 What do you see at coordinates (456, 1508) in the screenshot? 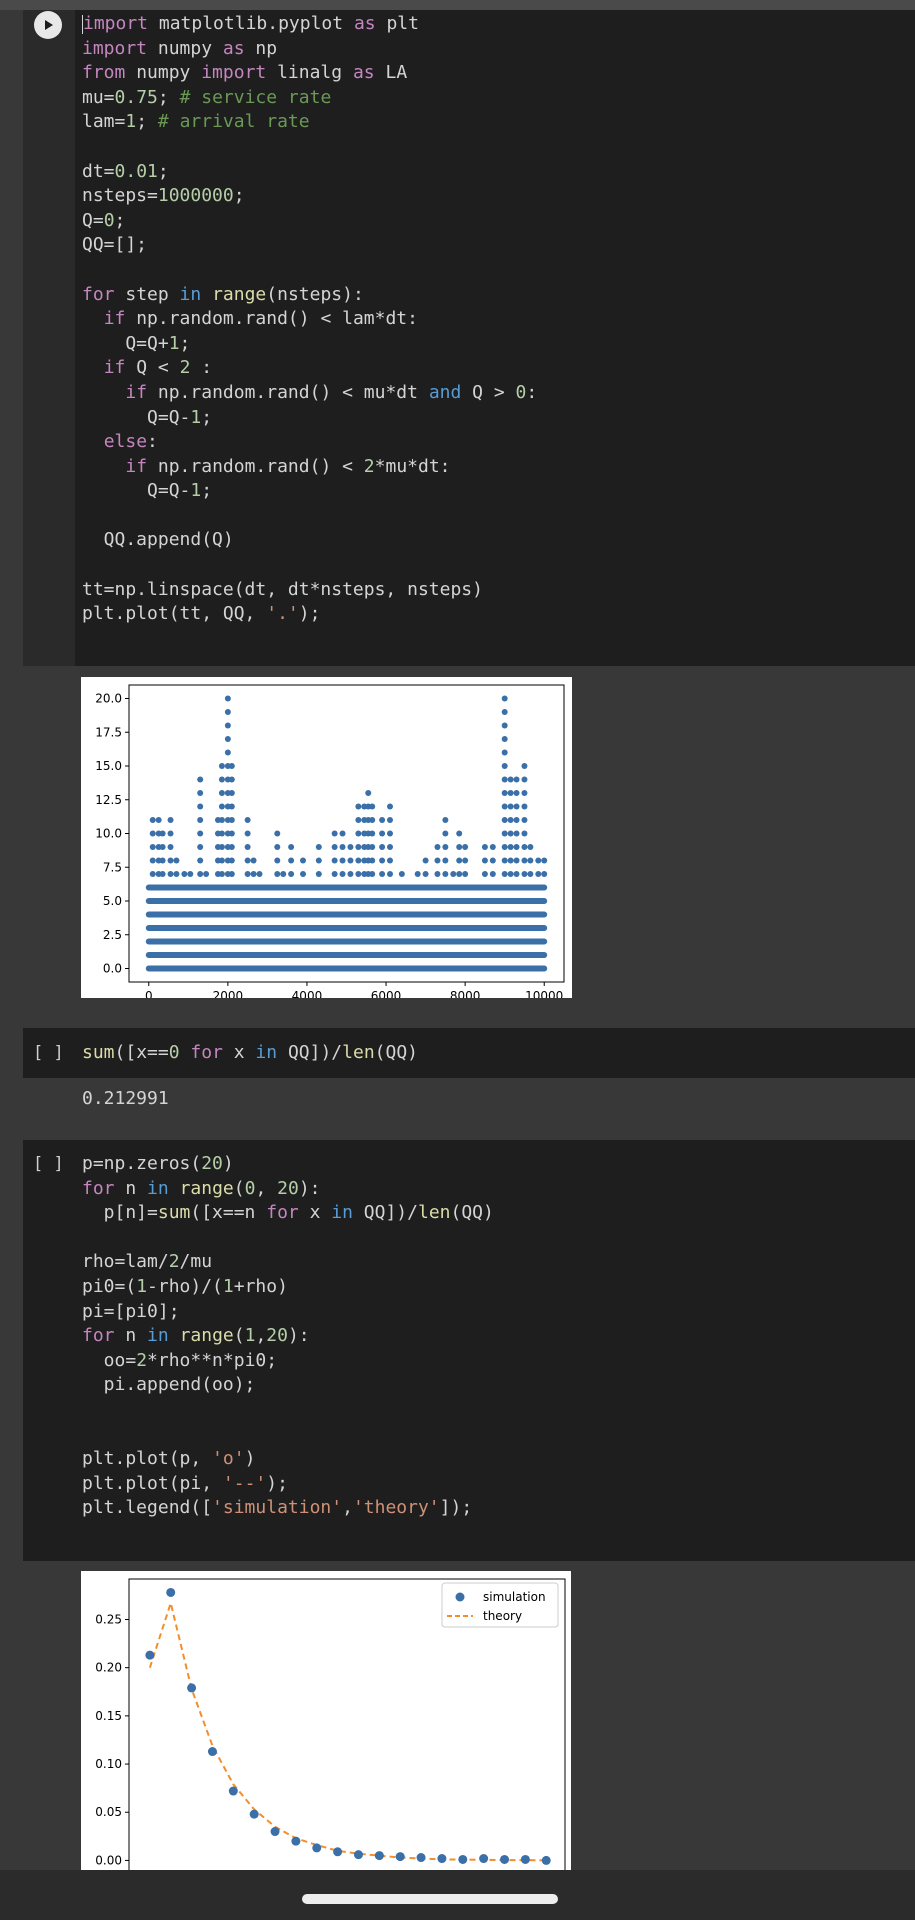
I see `code-token: ]);` at bounding box center [456, 1508].